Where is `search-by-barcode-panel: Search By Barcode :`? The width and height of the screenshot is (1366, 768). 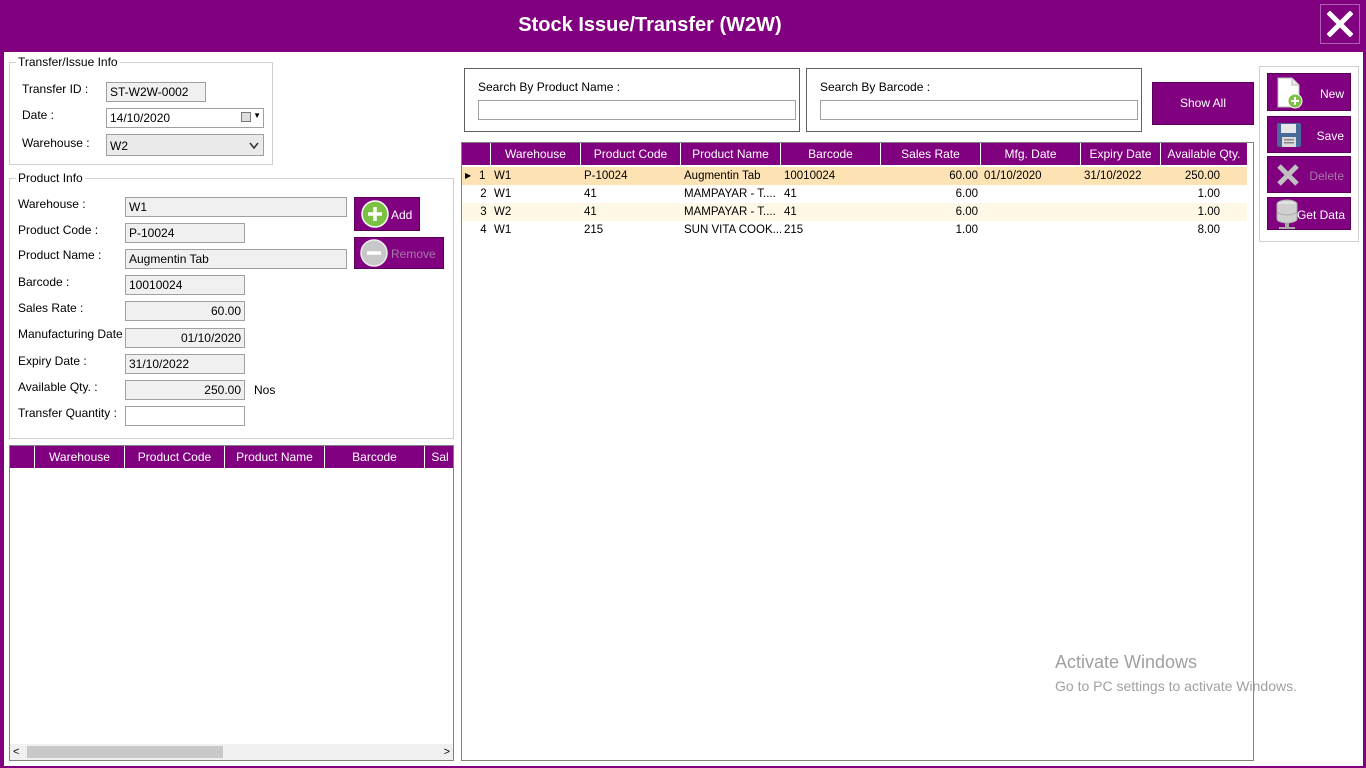
search-by-barcode-panel: Search By Barcode : is located at coordinates (974, 100).